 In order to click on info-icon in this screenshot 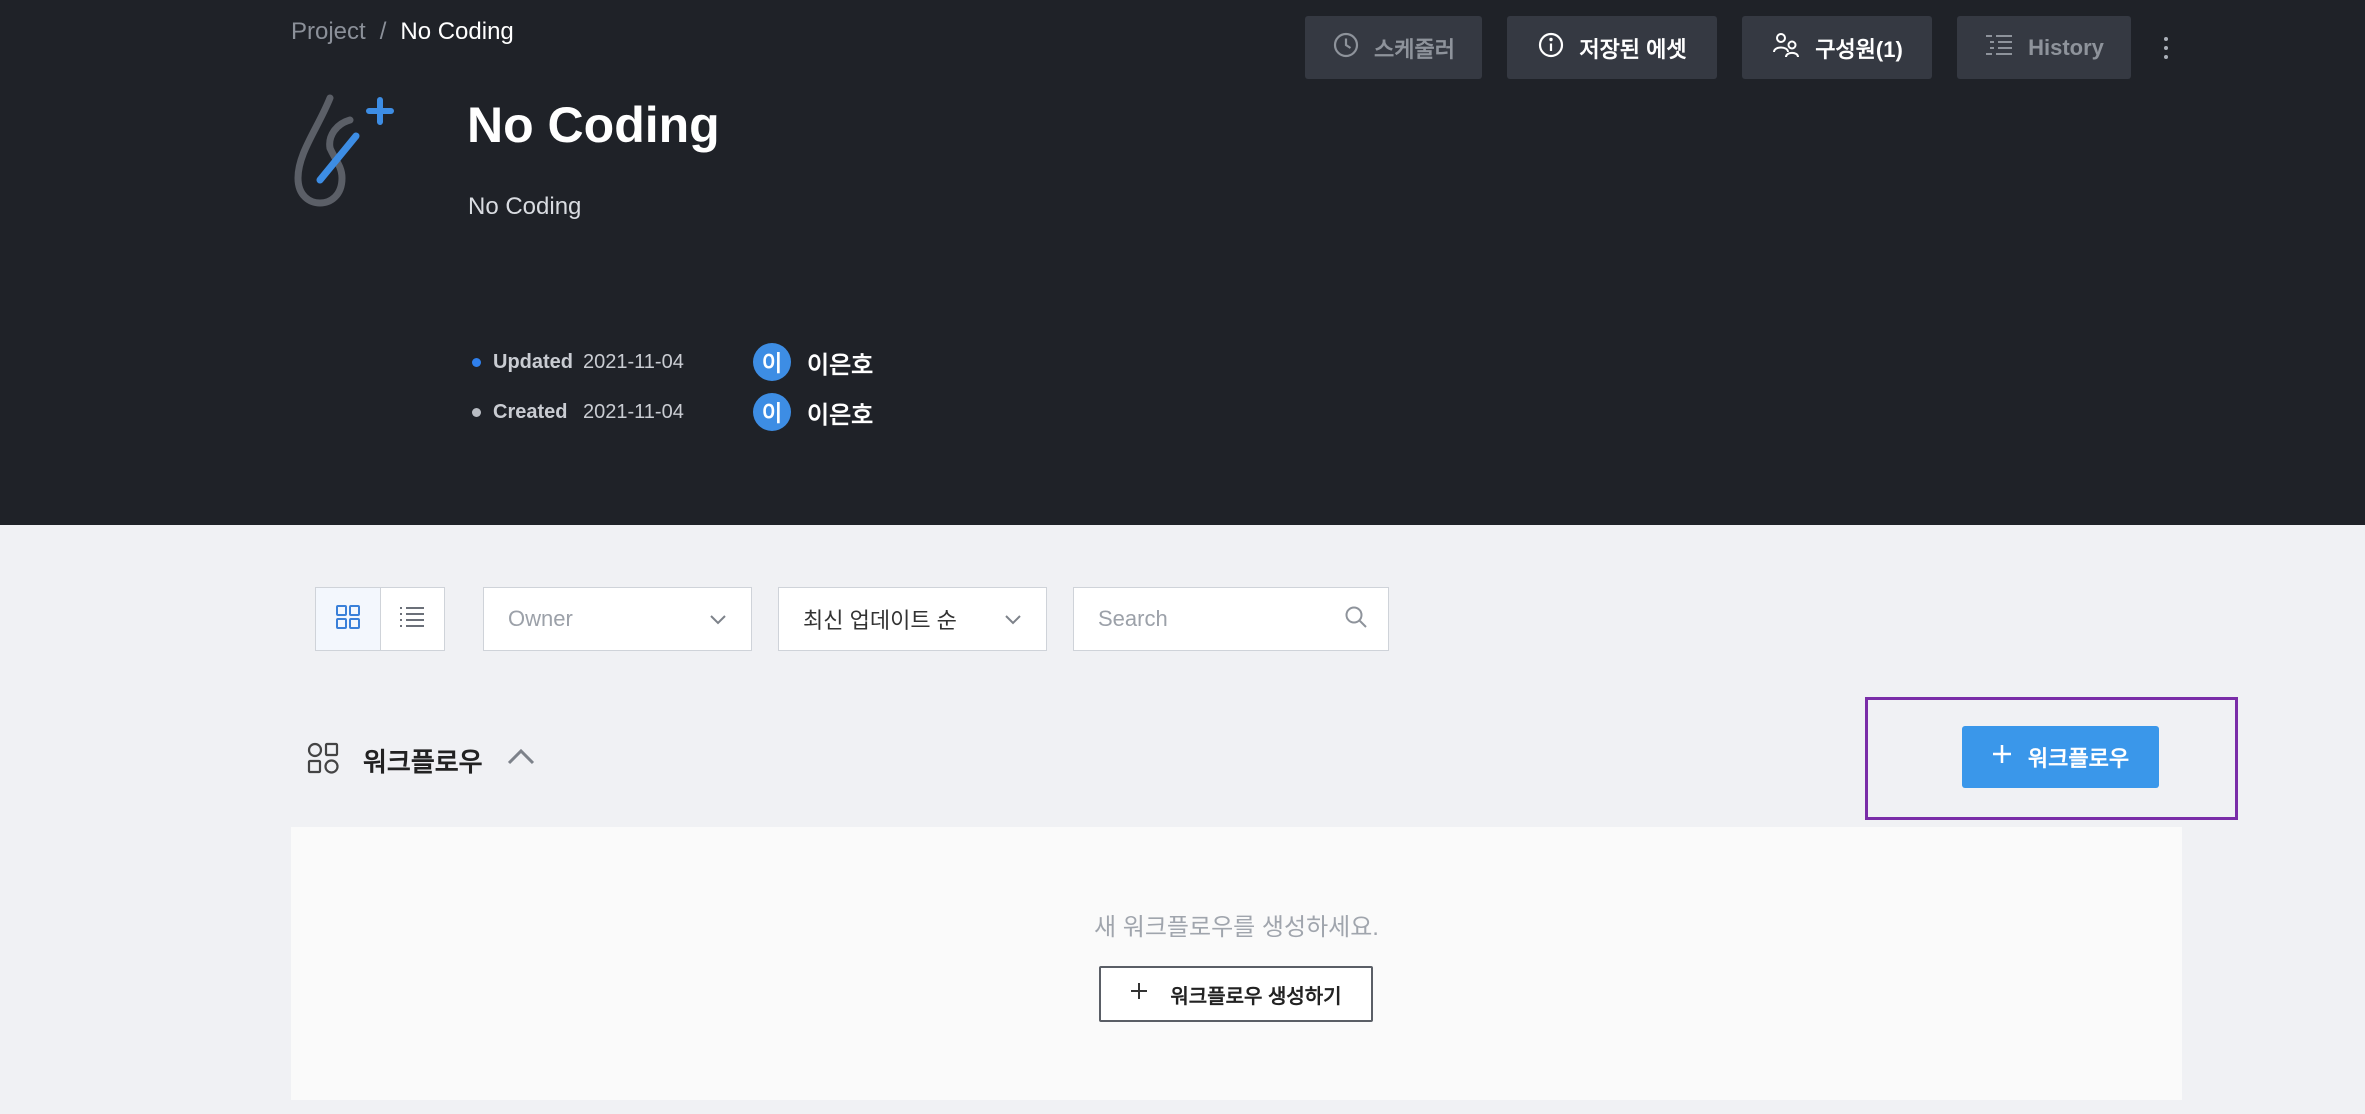, I will do `click(1558, 48)`.